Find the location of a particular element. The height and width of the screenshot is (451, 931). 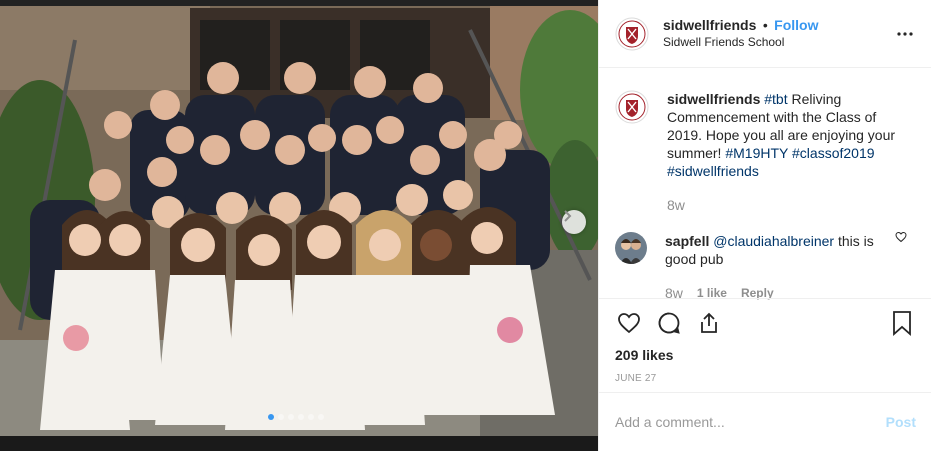

post-date: JUNE 27 is located at coordinates (765, 378).